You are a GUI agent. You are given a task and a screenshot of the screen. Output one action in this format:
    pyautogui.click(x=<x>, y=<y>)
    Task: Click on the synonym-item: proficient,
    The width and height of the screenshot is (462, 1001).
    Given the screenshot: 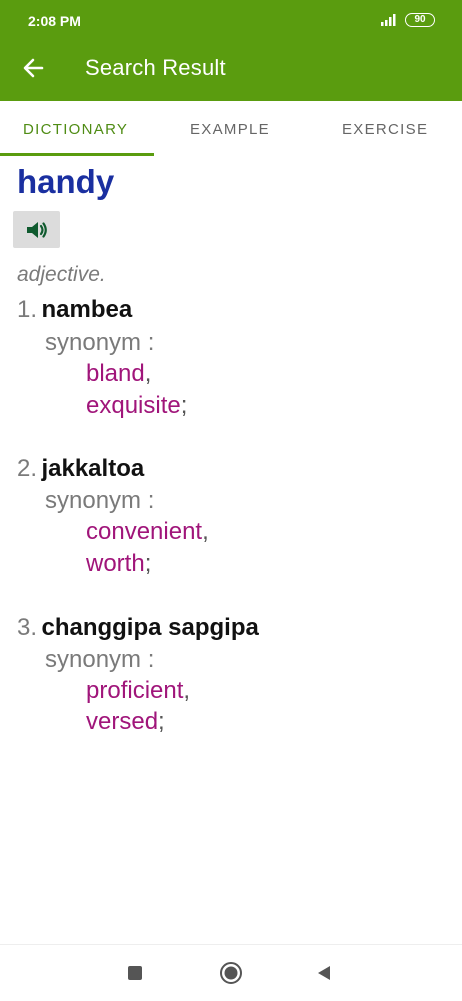 What is the action you would take?
    pyautogui.click(x=138, y=691)
    